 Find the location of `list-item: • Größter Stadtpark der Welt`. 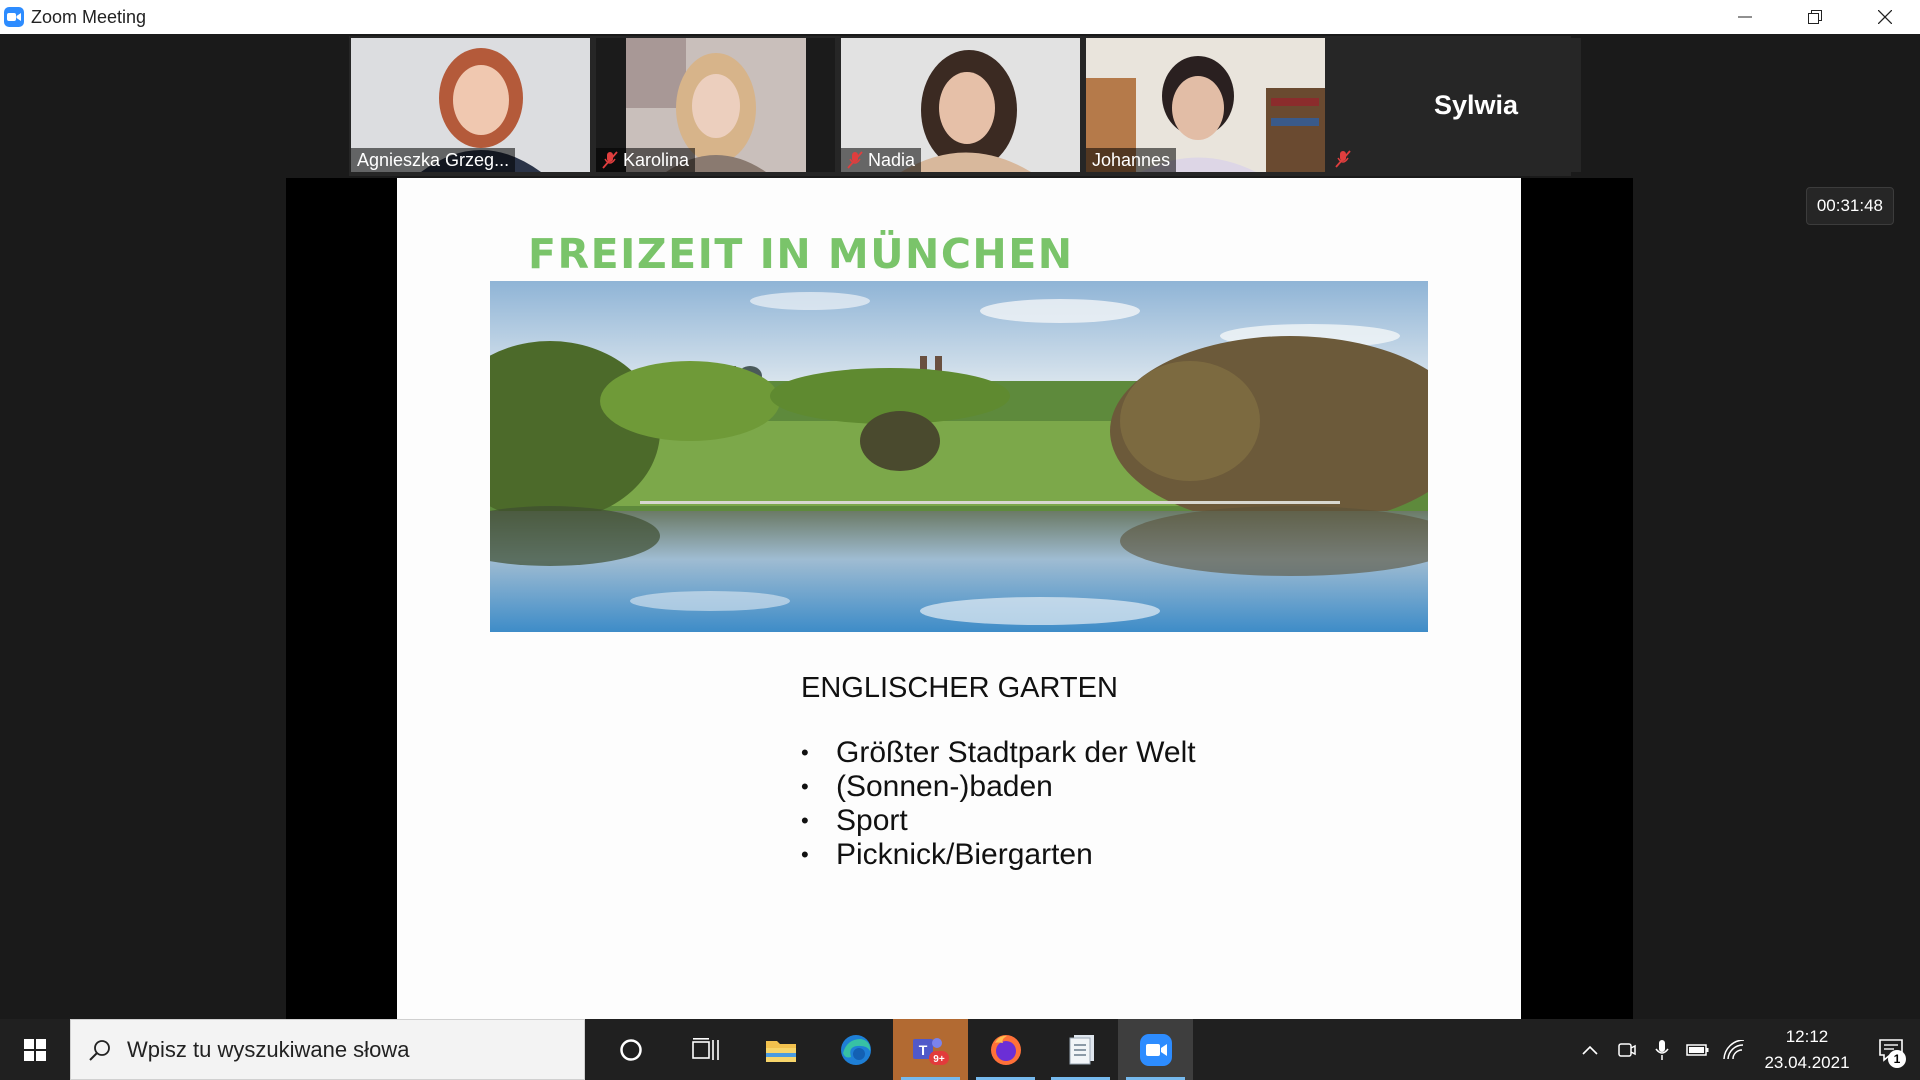

list-item: • Größter Stadtpark der Welt is located at coordinates (998, 753).